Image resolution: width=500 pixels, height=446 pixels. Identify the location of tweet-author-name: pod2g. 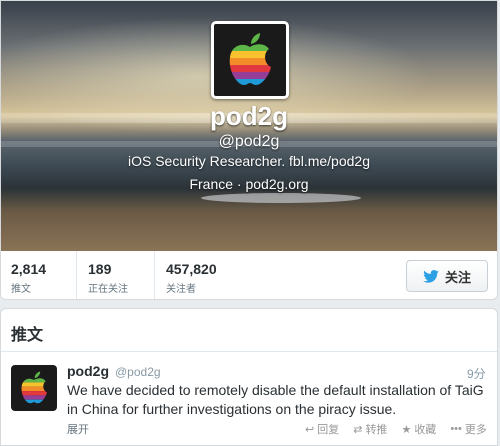
(88, 371).